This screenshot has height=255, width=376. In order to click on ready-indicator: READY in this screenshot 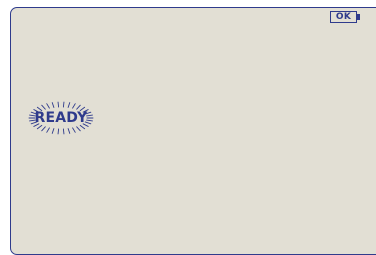, I will do `click(61, 118)`.